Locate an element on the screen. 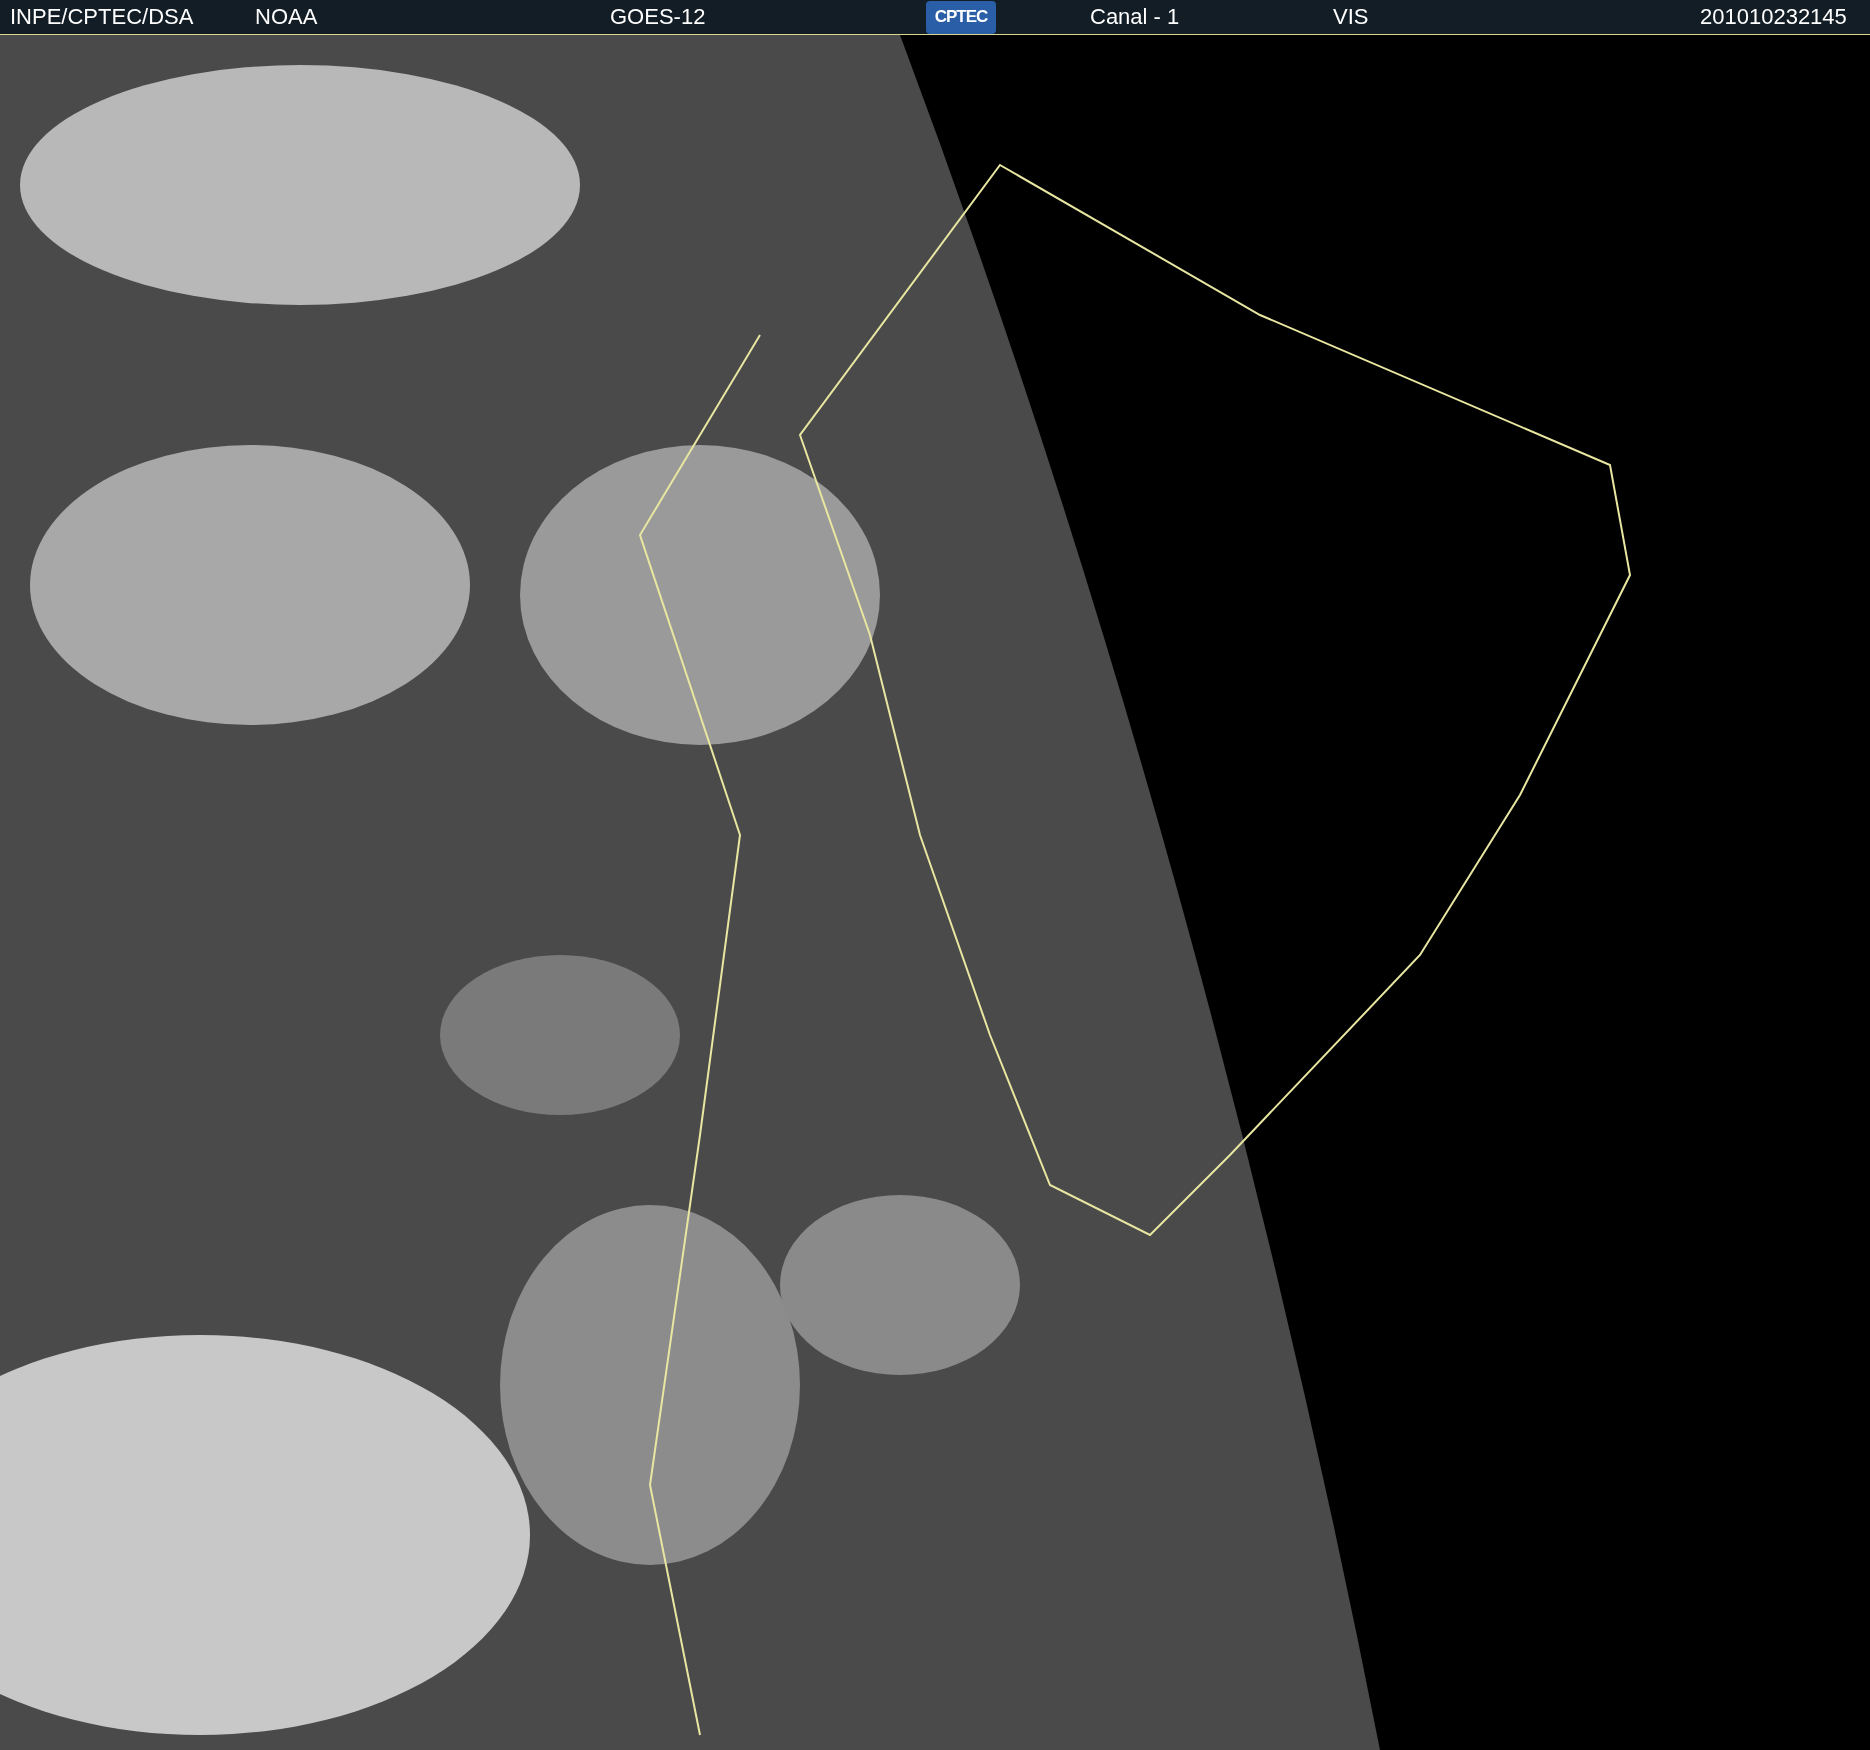 This screenshot has height=1750, width=1870. header-label: GOES-12 is located at coordinates (658, 17).